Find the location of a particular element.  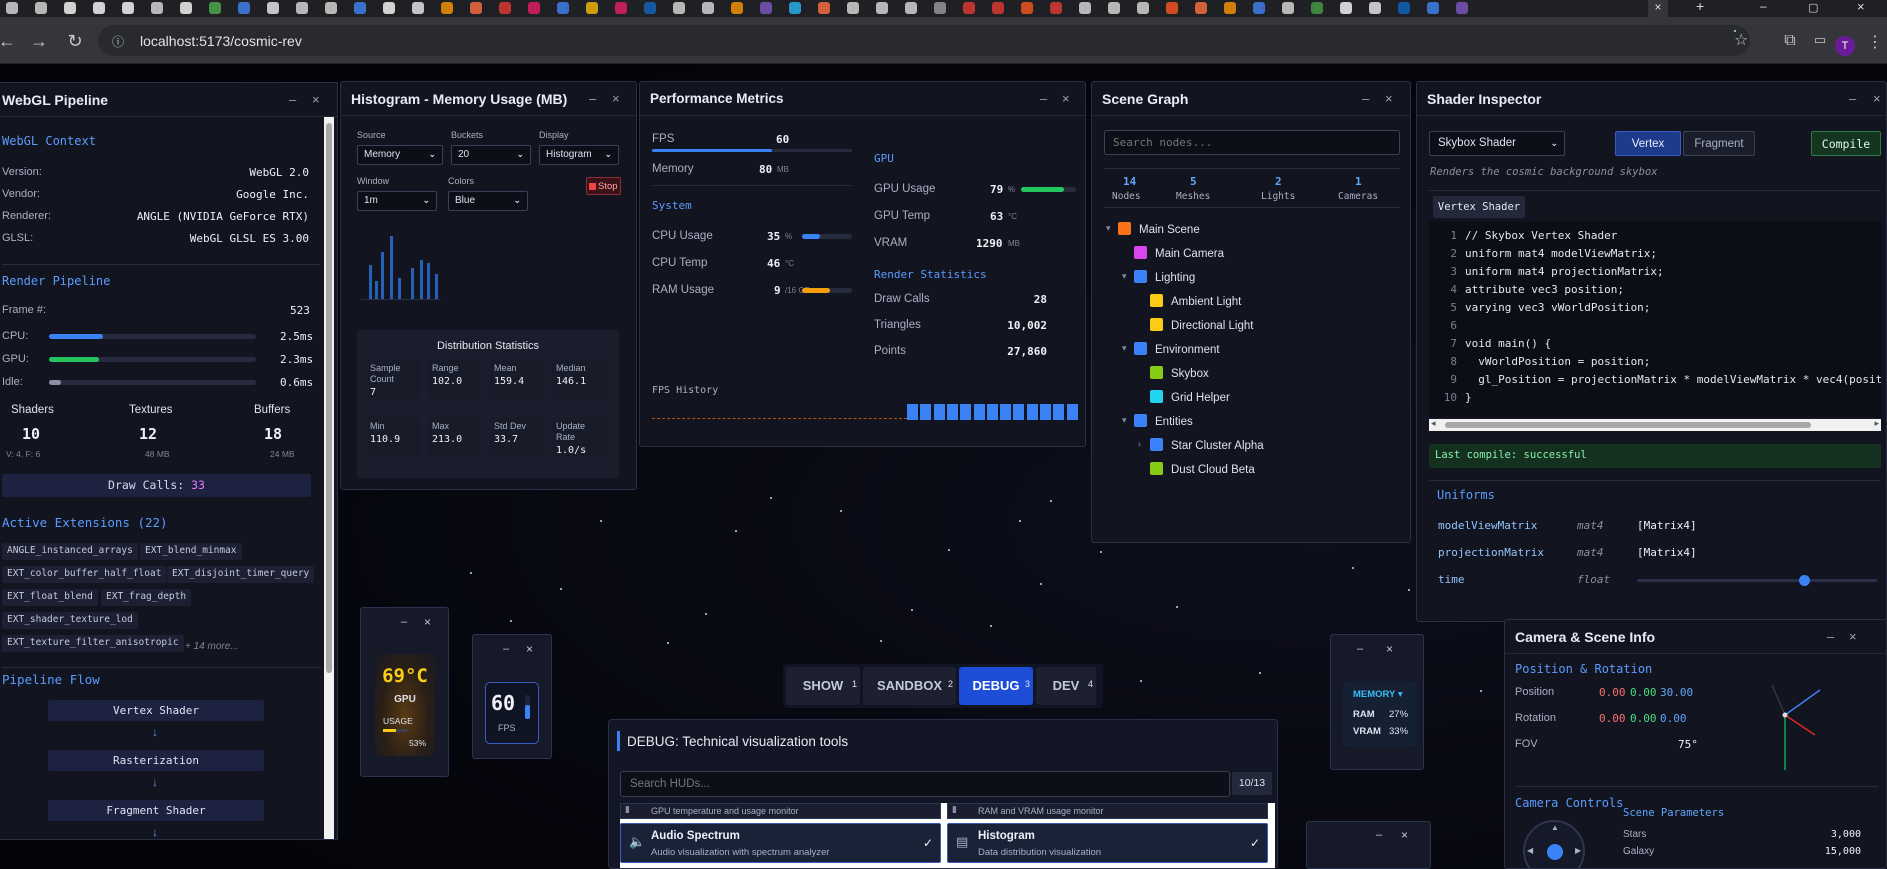

tab-vertex: Vertex is located at coordinates (1648, 143).